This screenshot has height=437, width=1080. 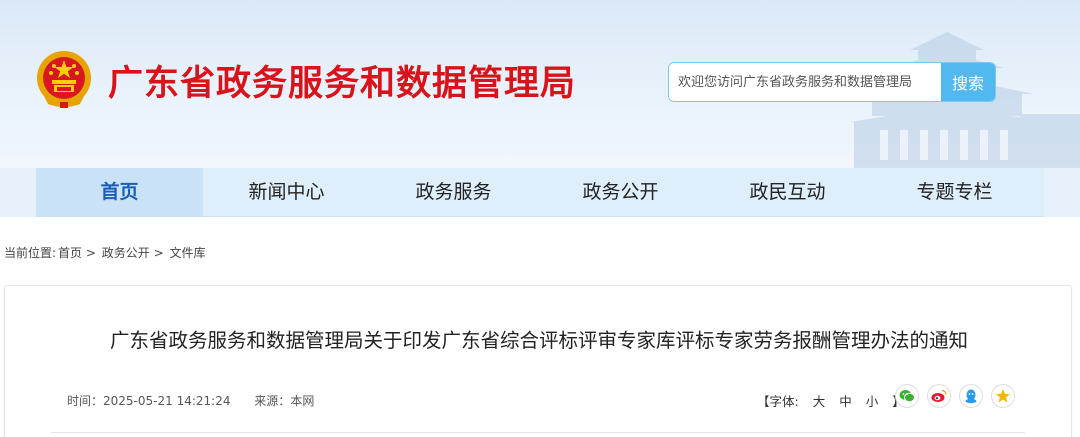 I want to click on search-input, so click(x=805, y=82).